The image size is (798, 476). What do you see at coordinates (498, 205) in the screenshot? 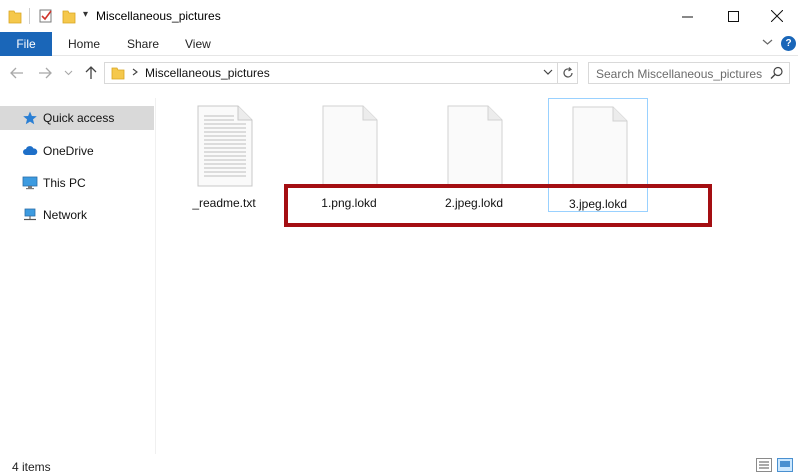
I see `highlight-annotation-box` at bounding box center [498, 205].